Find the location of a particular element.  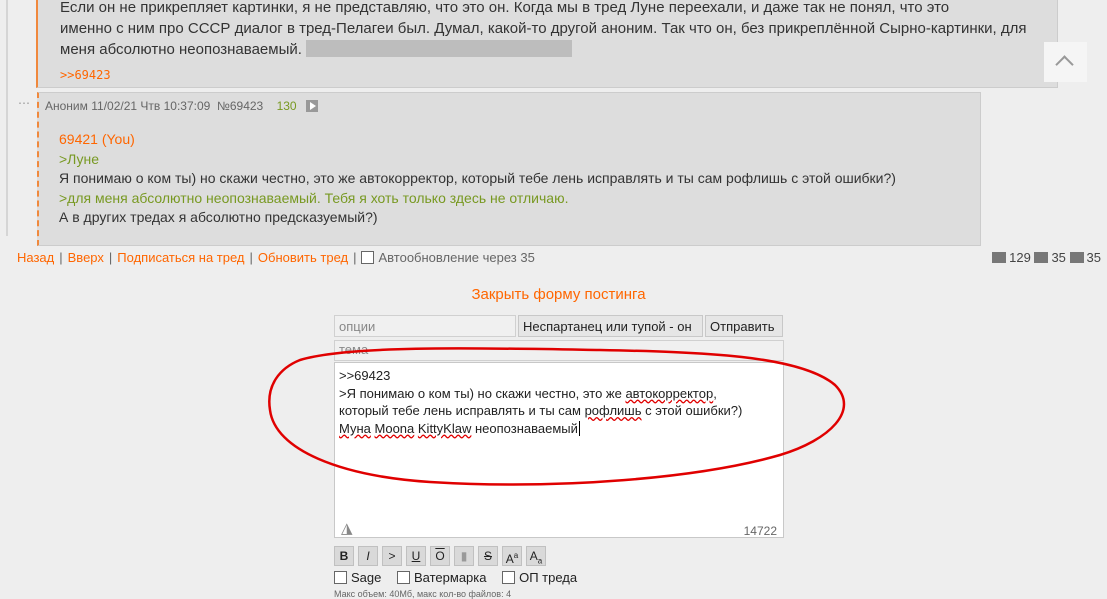

watermark-label: Ватермарка is located at coordinates (450, 577).